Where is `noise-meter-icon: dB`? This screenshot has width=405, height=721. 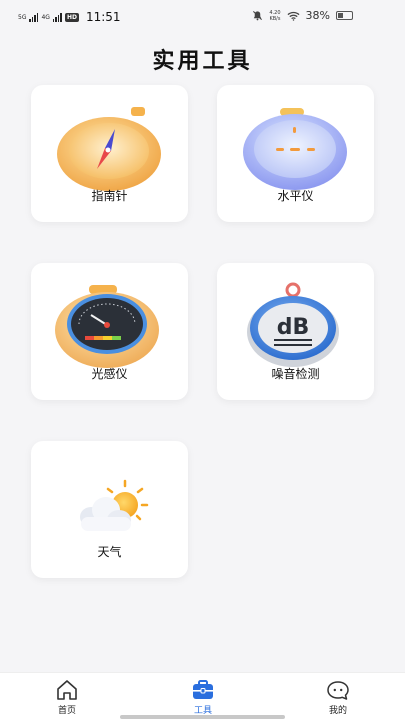 noise-meter-icon: dB is located at coordinates (293, 324).